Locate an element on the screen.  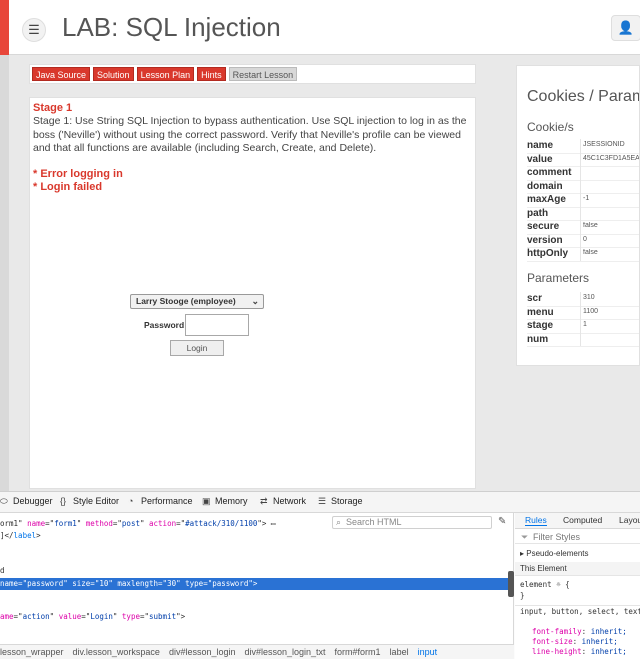
user-icon: 👤 is located at coordinates (625, 28).